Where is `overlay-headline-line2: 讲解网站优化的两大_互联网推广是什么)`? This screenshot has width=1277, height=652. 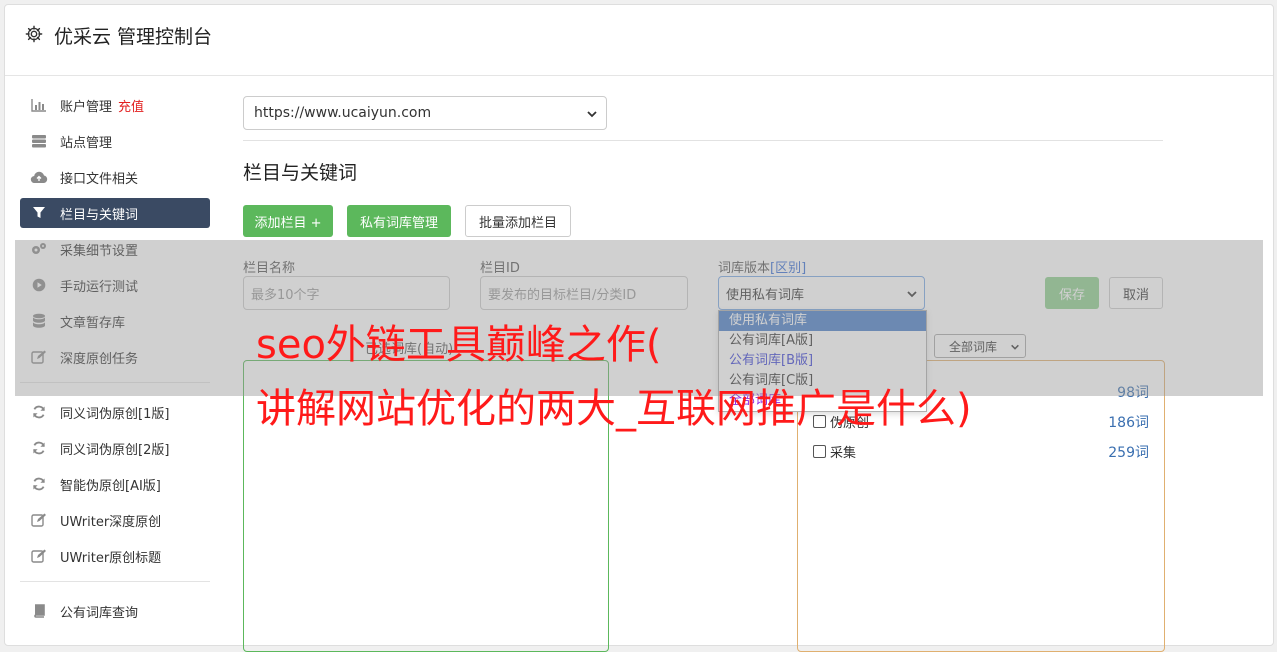
overlay-headline-line2: 讲解网站优化的两大_互联网推广是什么) is located at coordinates (614, 409).